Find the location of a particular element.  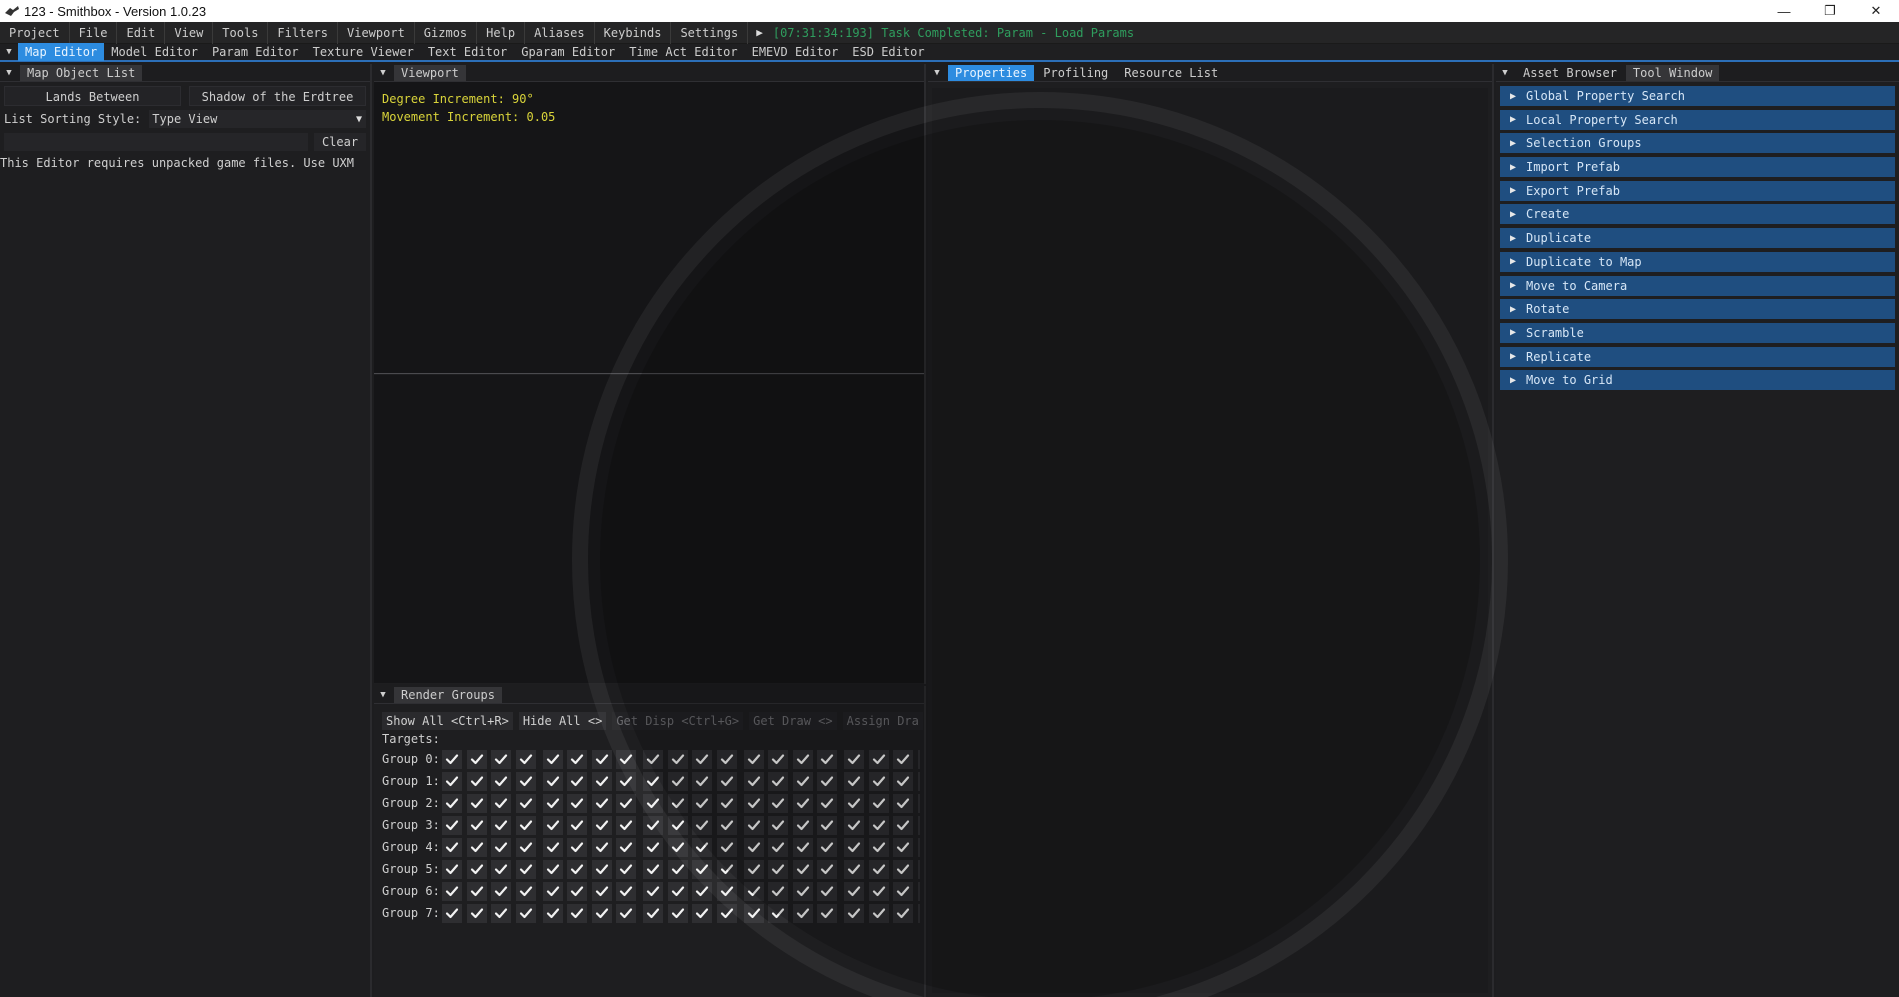

menu-project: Project is located at coordinates (35, 32).